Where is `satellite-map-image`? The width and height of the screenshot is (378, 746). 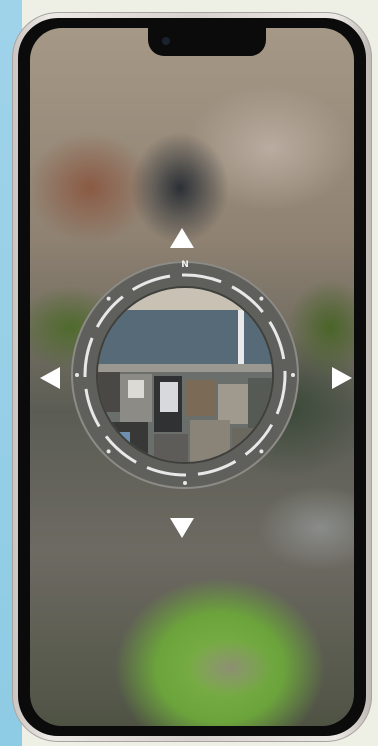 satellite-map-image is located at coordinates (185, 375).